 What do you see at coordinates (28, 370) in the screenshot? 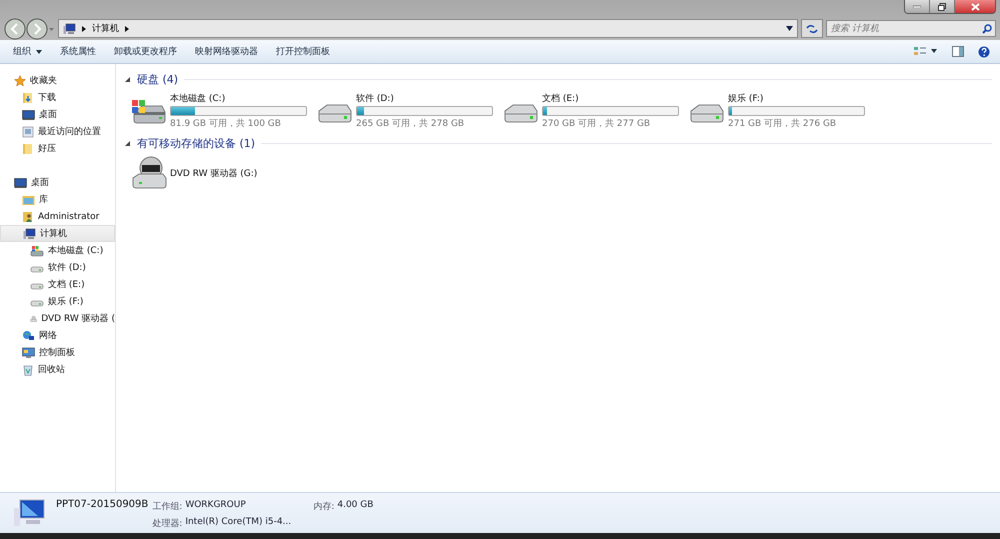
I see `recycle-icon` at bounding box center [28, 370].